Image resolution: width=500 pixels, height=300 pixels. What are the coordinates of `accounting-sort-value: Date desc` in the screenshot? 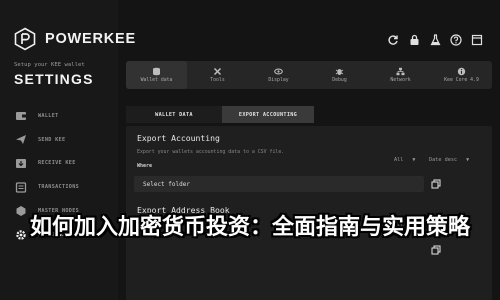 It's located at (443, 160).